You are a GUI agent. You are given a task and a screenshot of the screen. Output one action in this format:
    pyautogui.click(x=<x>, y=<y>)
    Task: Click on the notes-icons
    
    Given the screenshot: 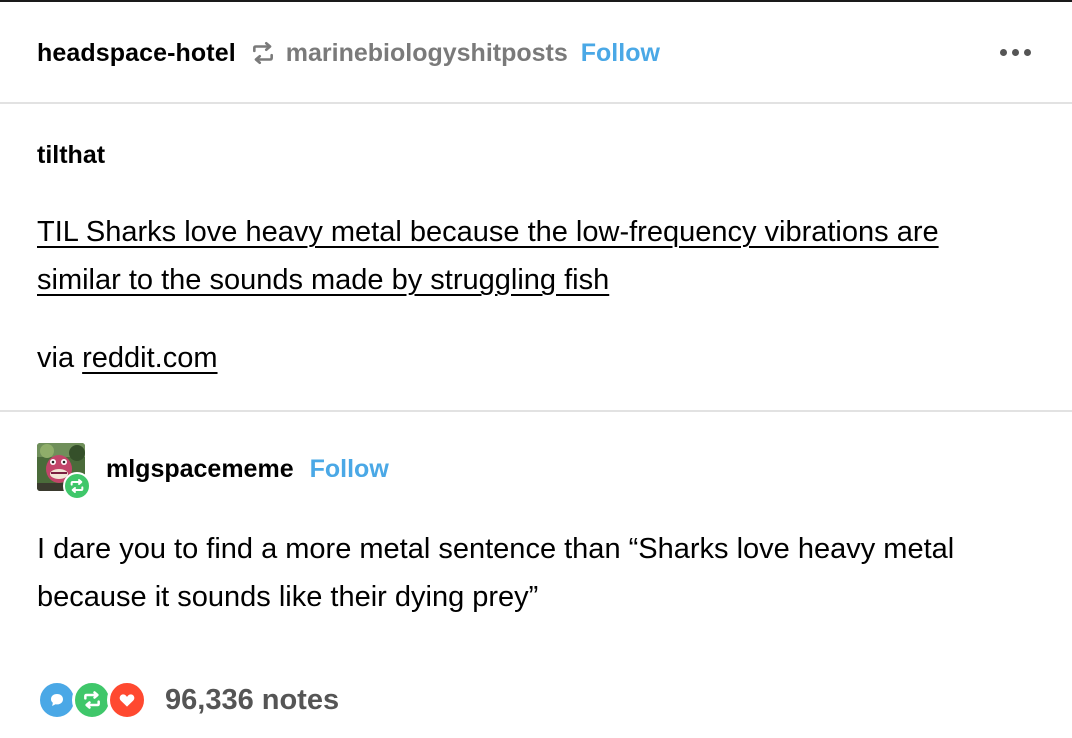 What is the action you would take?
    pyautogui.click(x=93, y=700)
    